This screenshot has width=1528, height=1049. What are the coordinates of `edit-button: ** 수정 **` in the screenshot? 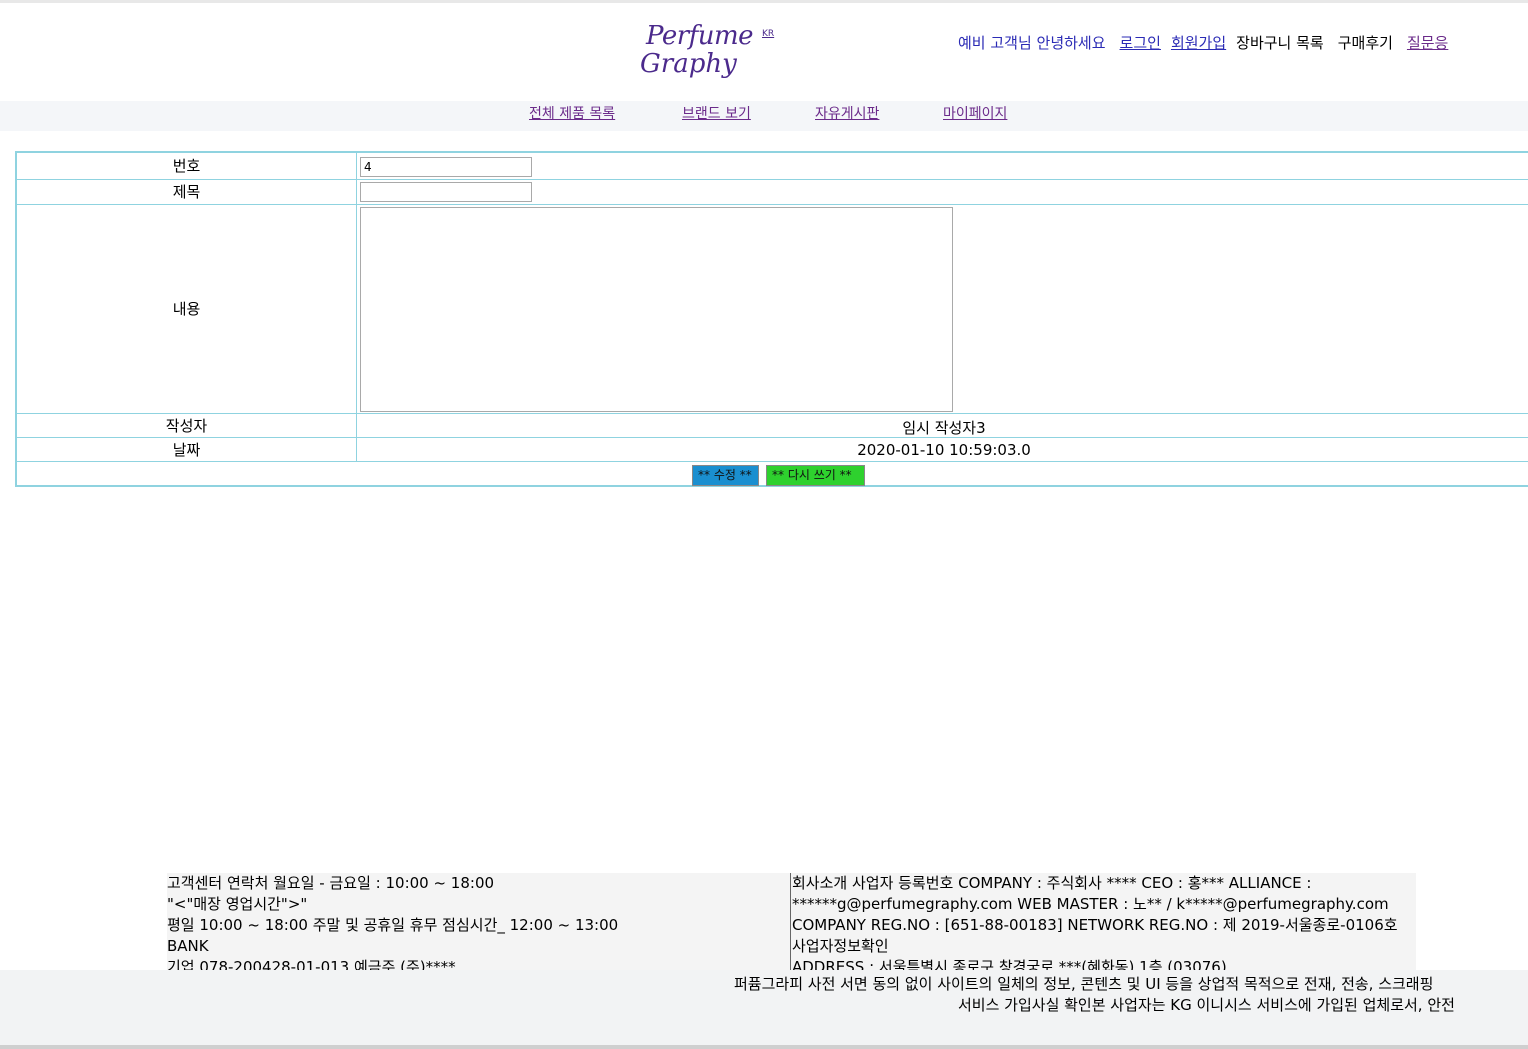 It's located at (725, 475).